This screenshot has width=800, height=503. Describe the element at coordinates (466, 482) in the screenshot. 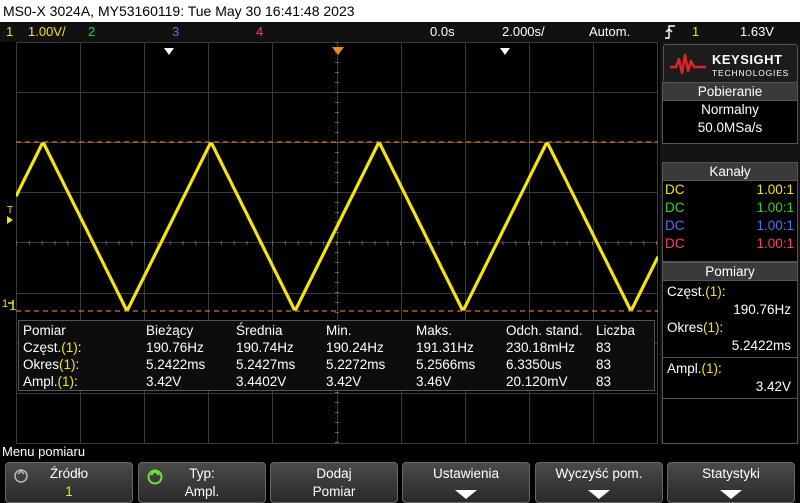

I see `settings-softkey: Ustawienia` at that location.